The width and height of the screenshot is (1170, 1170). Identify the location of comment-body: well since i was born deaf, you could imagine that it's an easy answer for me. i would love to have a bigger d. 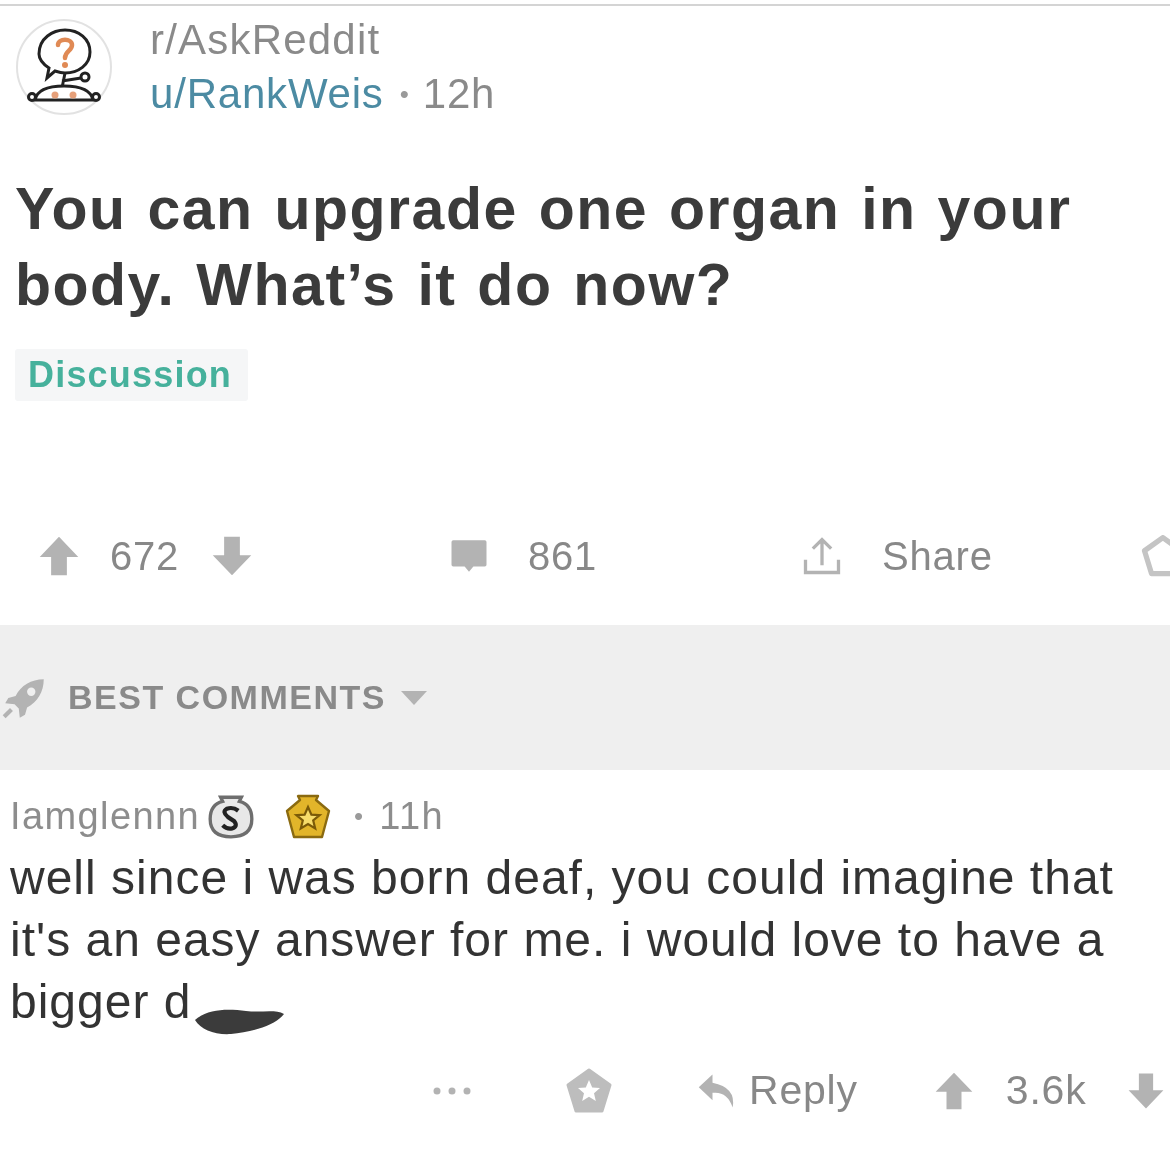
(562, 939).